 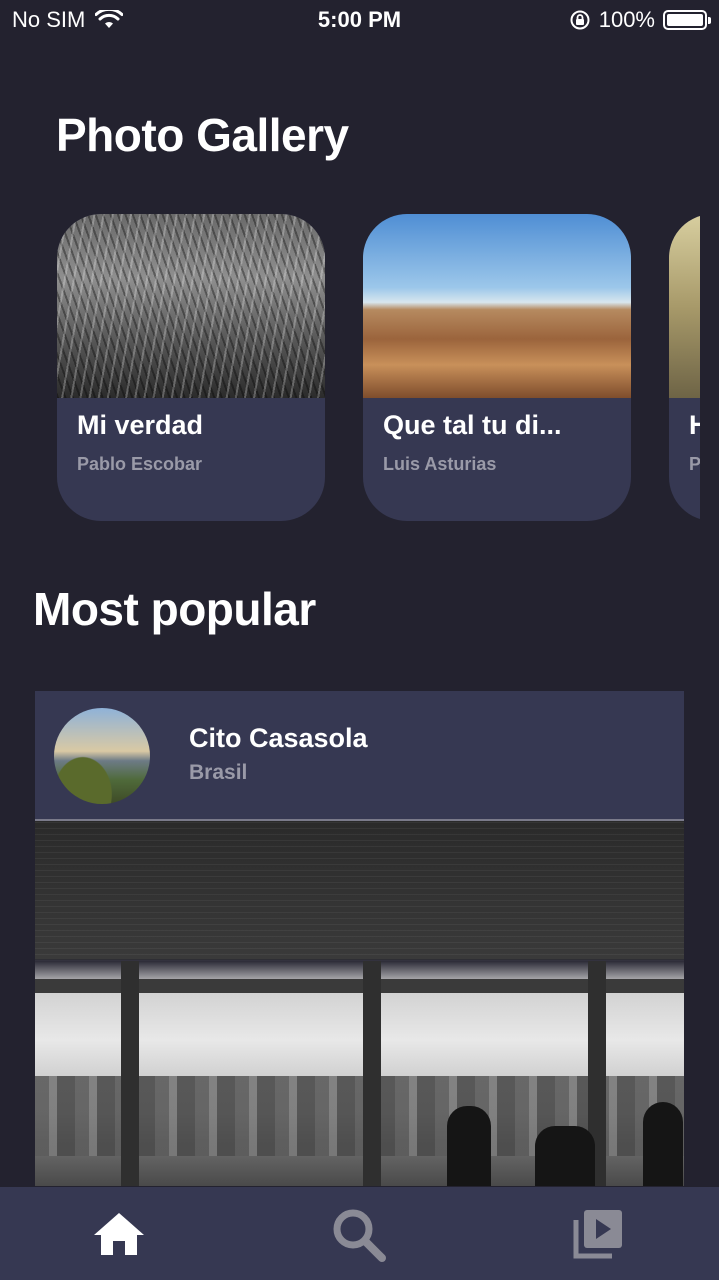 I want to click on status-right: 100%, so click(x=640, y=20).